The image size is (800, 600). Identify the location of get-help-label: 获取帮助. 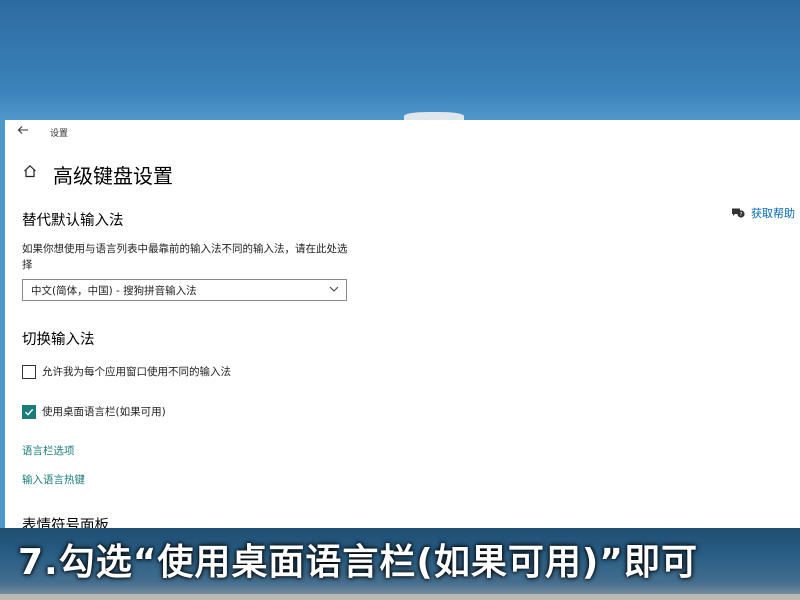
(773, 213).